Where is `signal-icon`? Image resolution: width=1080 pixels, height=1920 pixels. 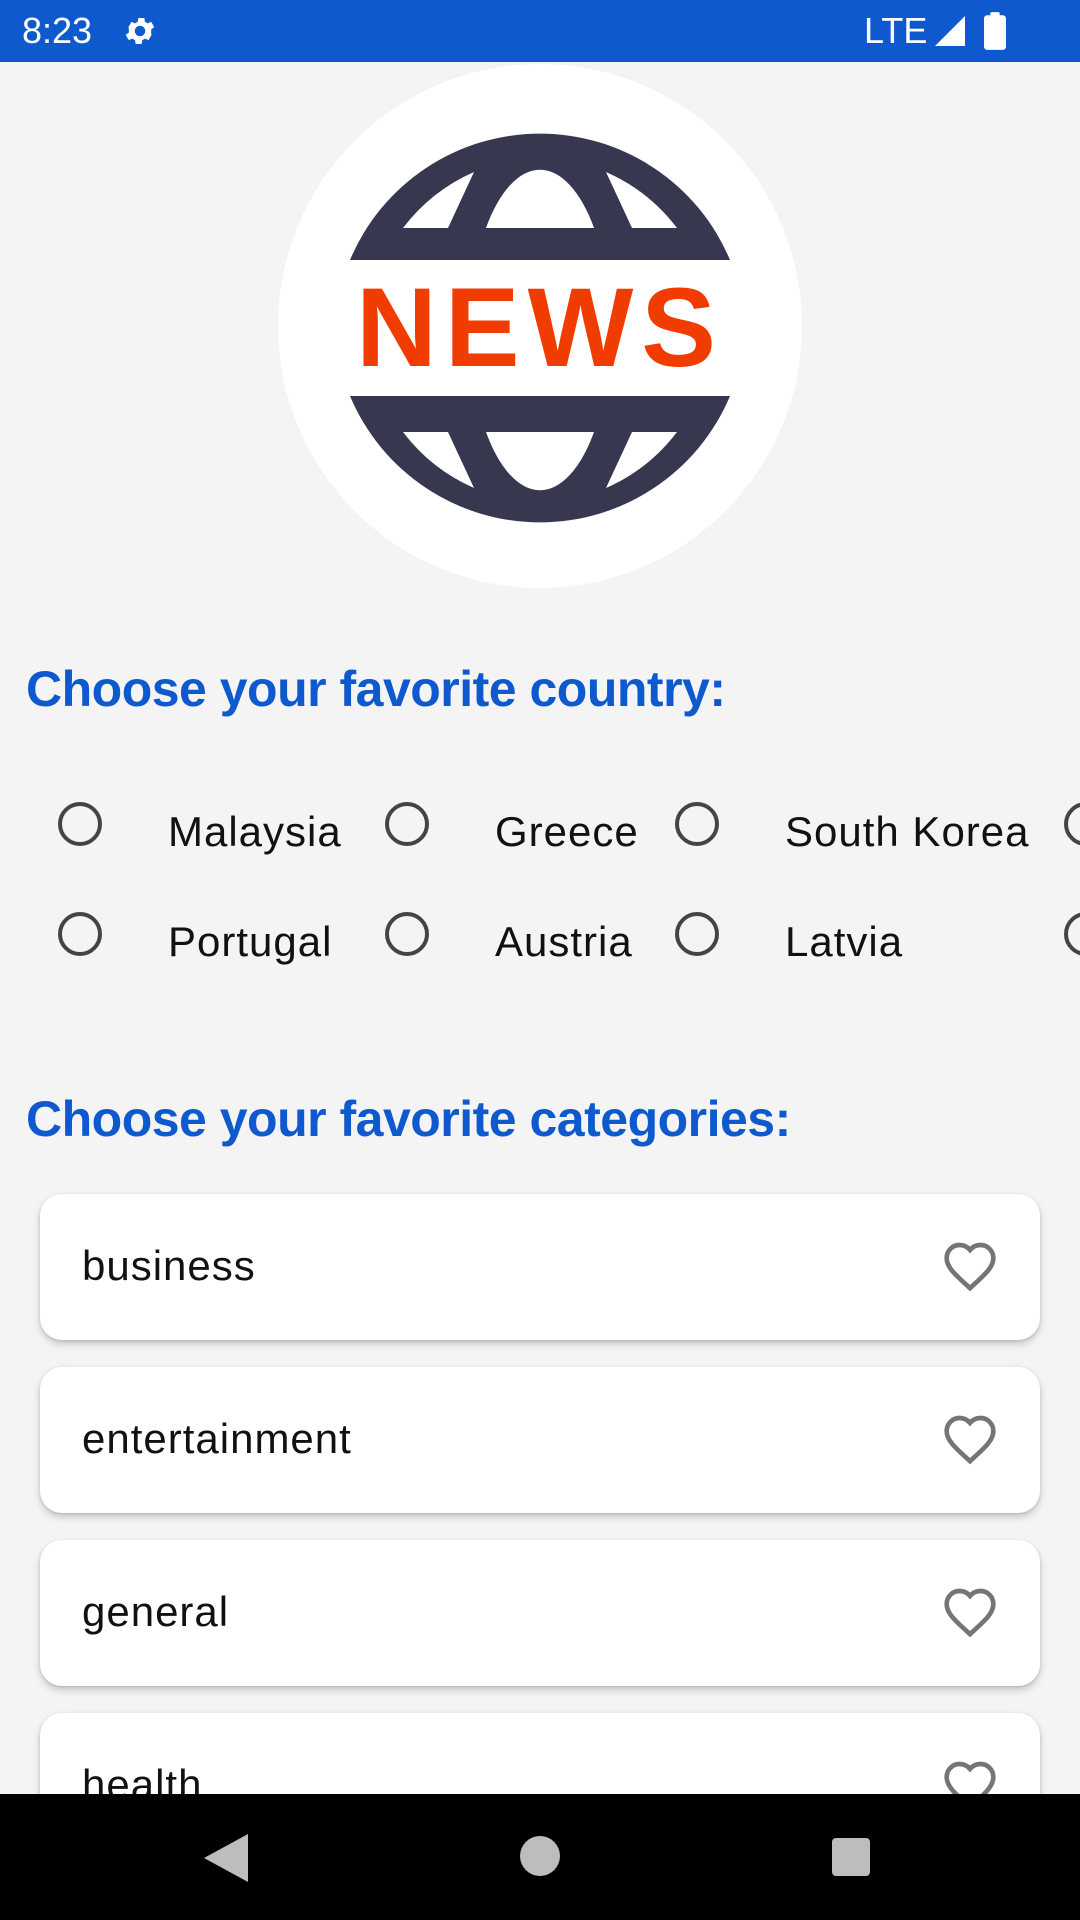 signal-icon is located at coordinates (950, 31).